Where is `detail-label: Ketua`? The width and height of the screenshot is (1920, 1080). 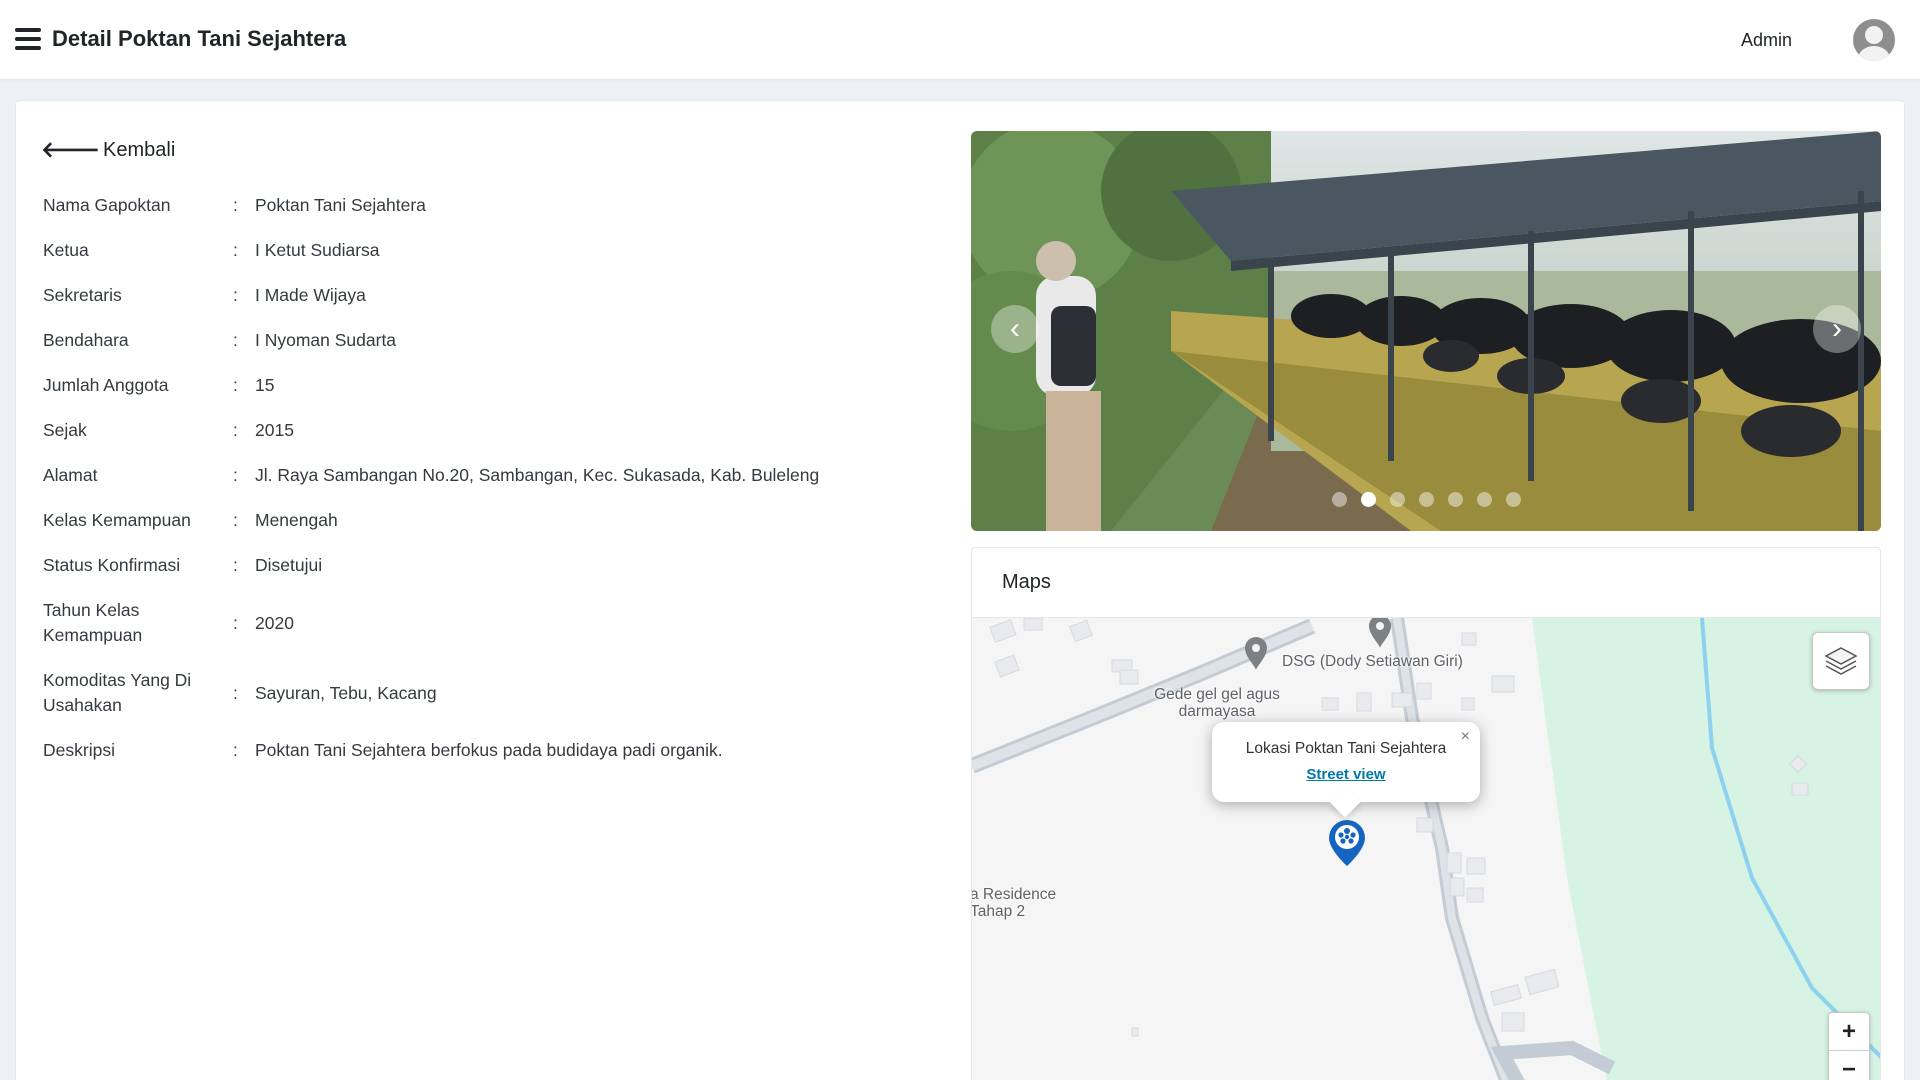 detail-label: Ketua is located at coordinates (66, 250).